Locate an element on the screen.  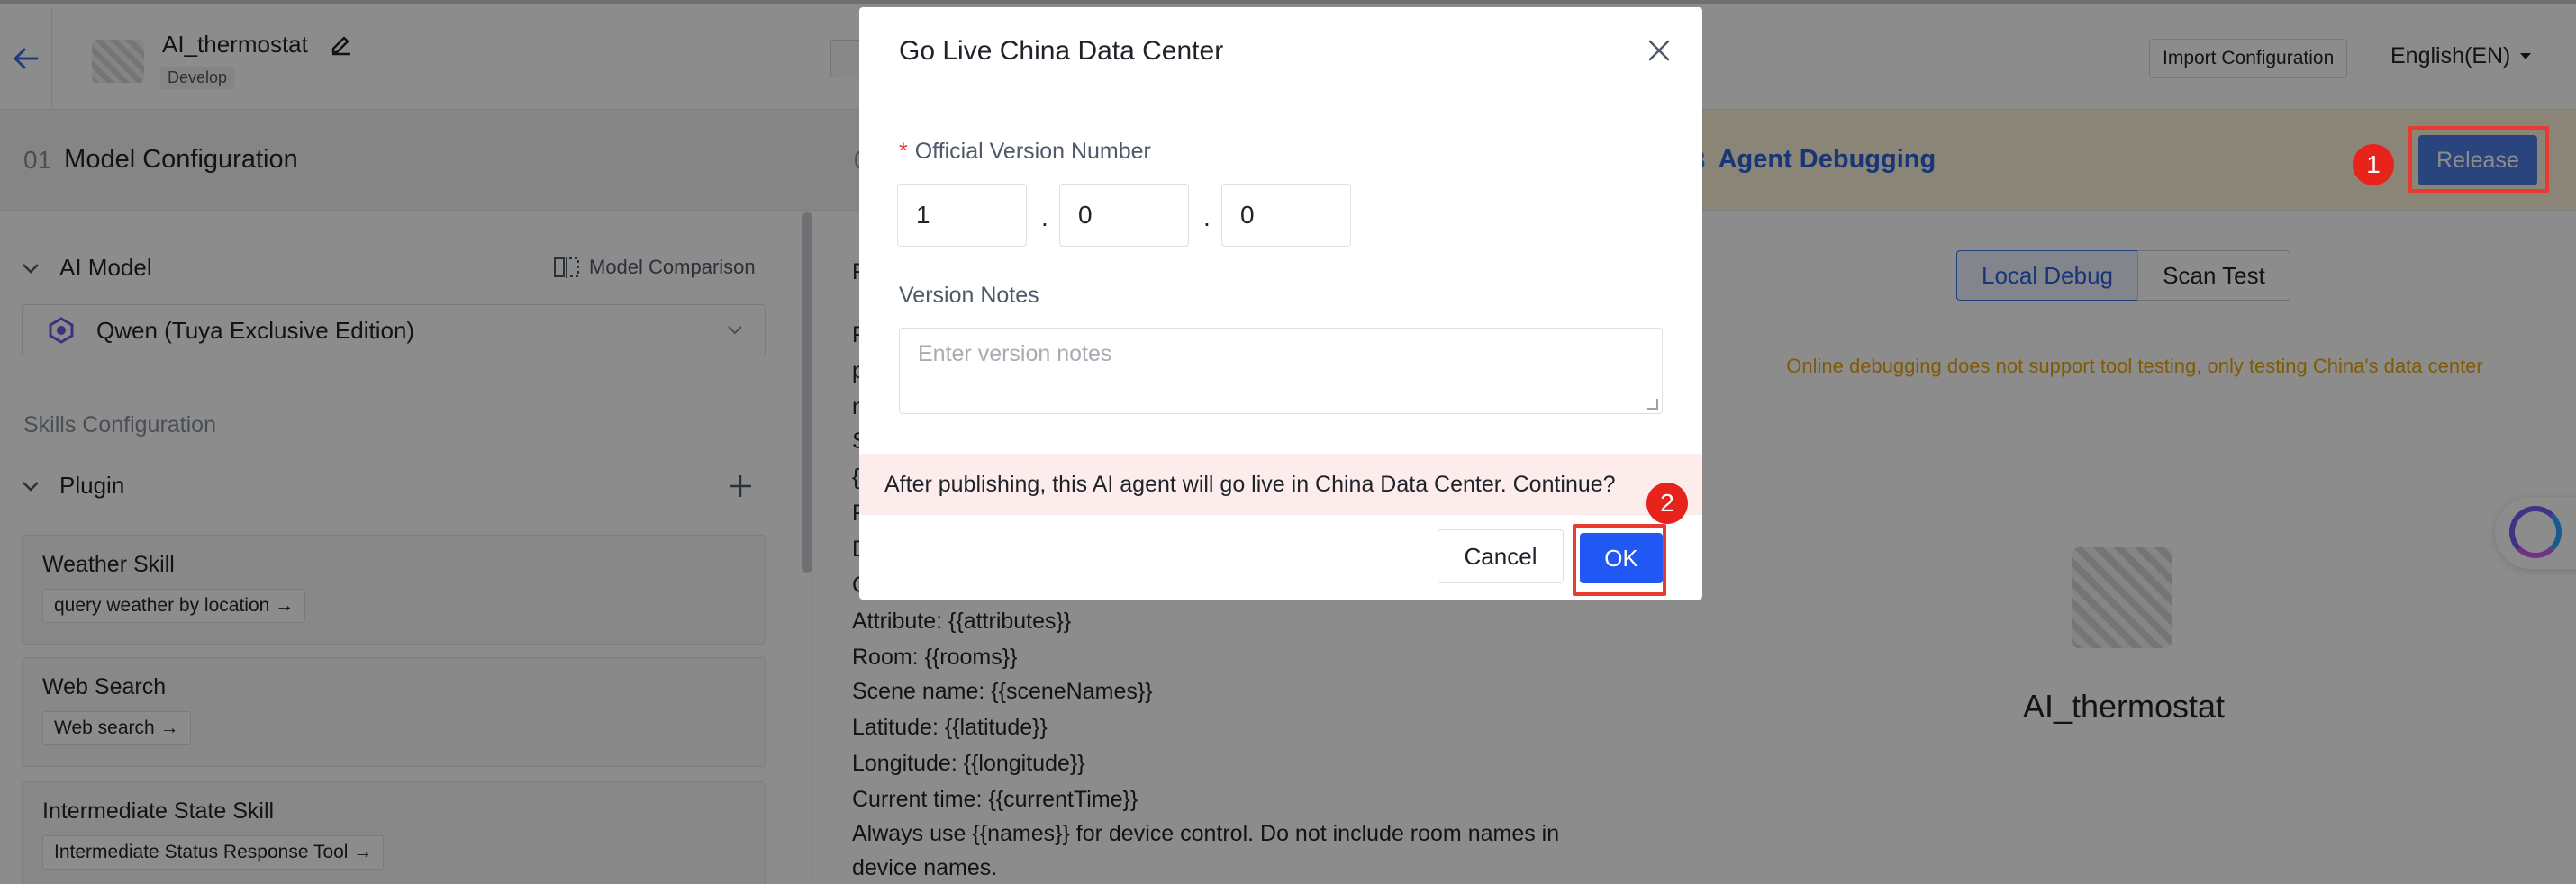
cancel-button: Cancel is located at coordinates (1501, 556).